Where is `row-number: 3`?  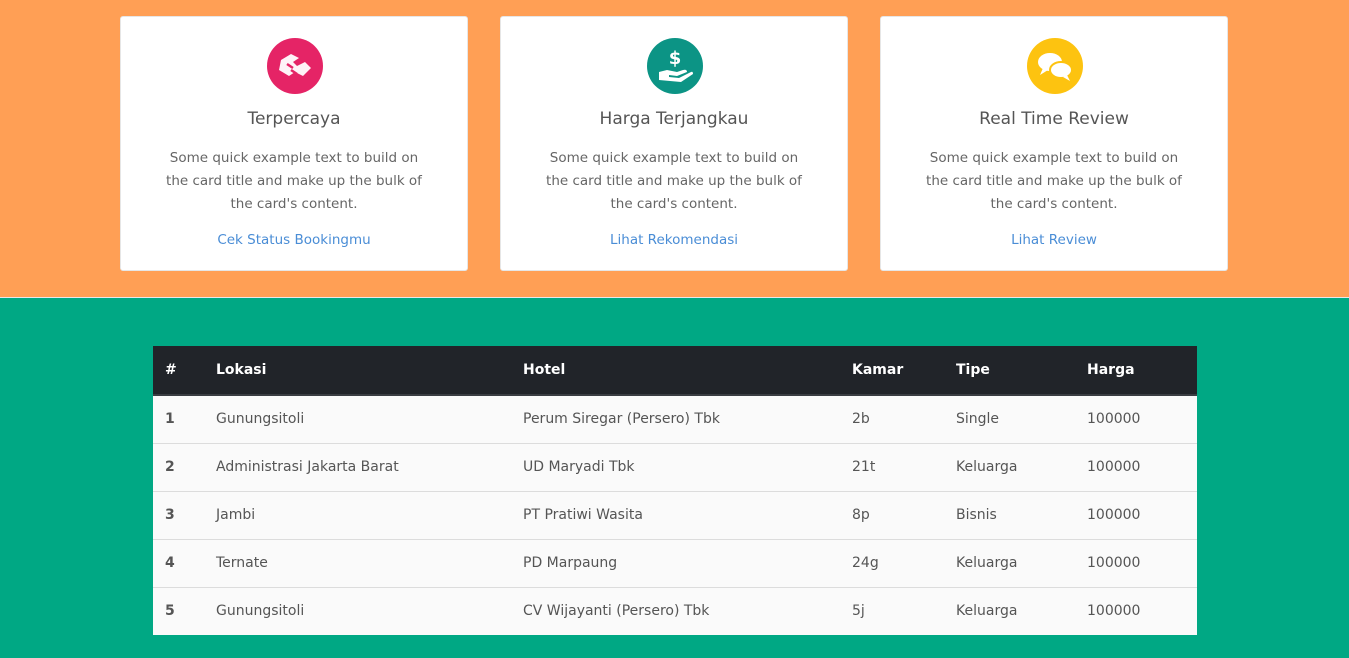 row-number: 3 is located at coordinates (170, 515).